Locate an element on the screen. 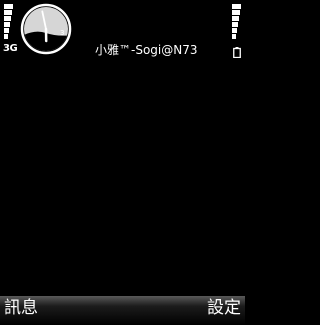 This screenshot has height=325, width=320. clock-dial-number: 3 is located at coordinates (62, 33).